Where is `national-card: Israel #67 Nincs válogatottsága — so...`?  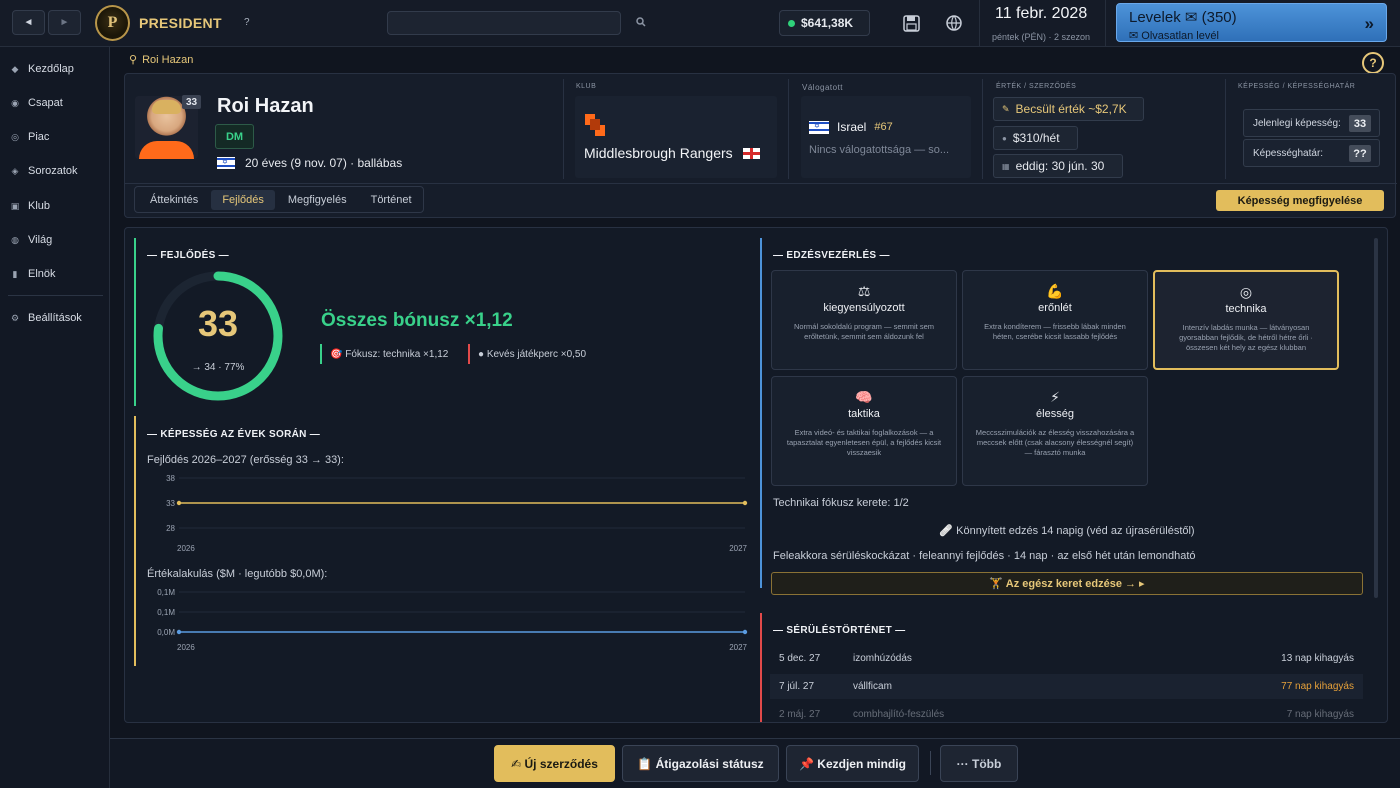 national-card: Israel #67 Nincs válogatottsága — so... is located at coordinates (886, 137).